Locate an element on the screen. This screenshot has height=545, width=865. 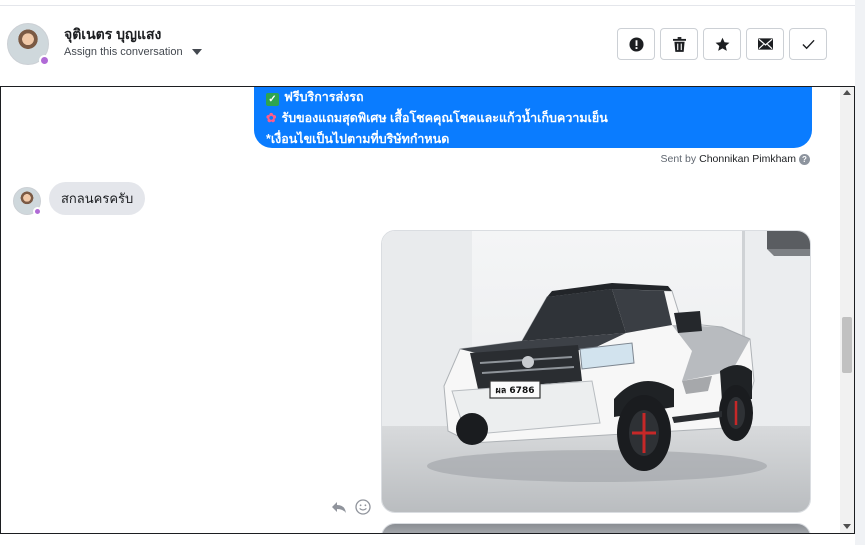
assign-conversation-dropdown: Assign this conversation is located at coordinates (133, 52).